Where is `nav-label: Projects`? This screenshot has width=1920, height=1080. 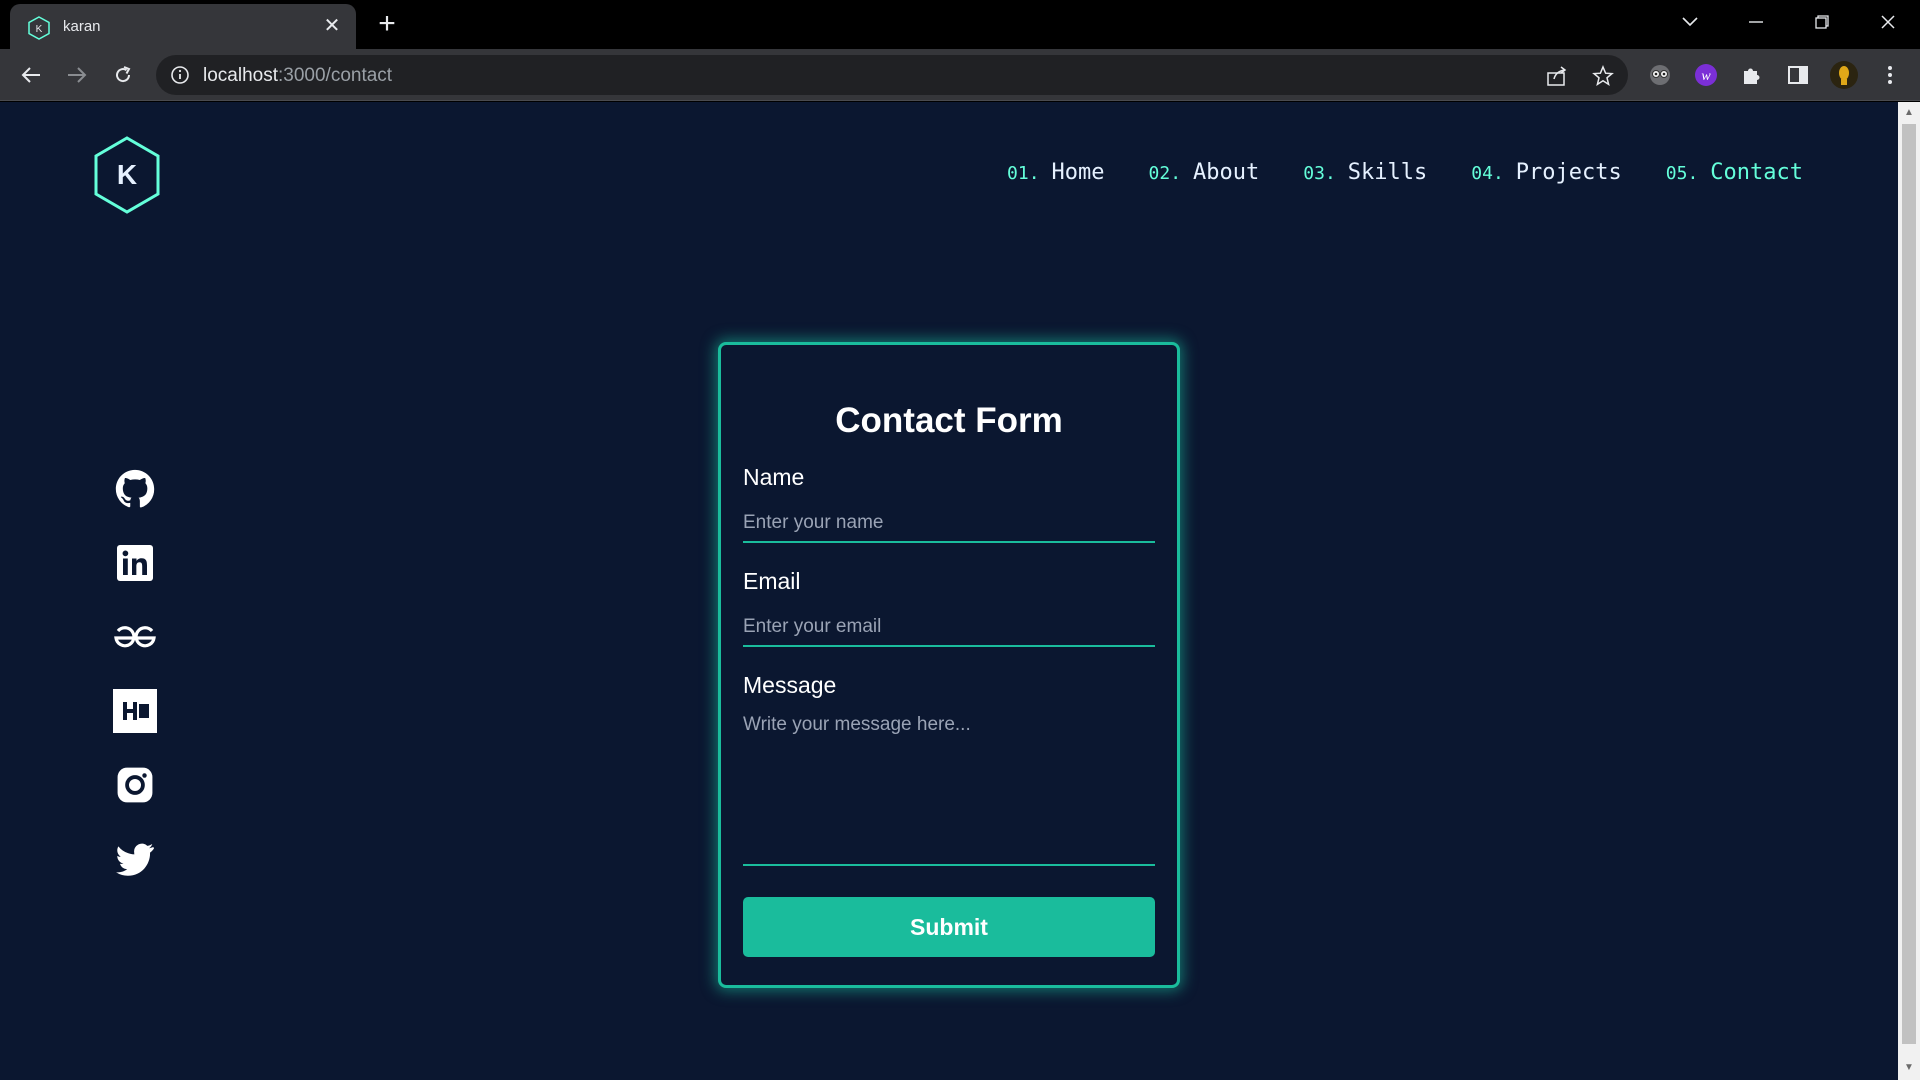 nav-label: Projects is located at coordinates (1568, 172).